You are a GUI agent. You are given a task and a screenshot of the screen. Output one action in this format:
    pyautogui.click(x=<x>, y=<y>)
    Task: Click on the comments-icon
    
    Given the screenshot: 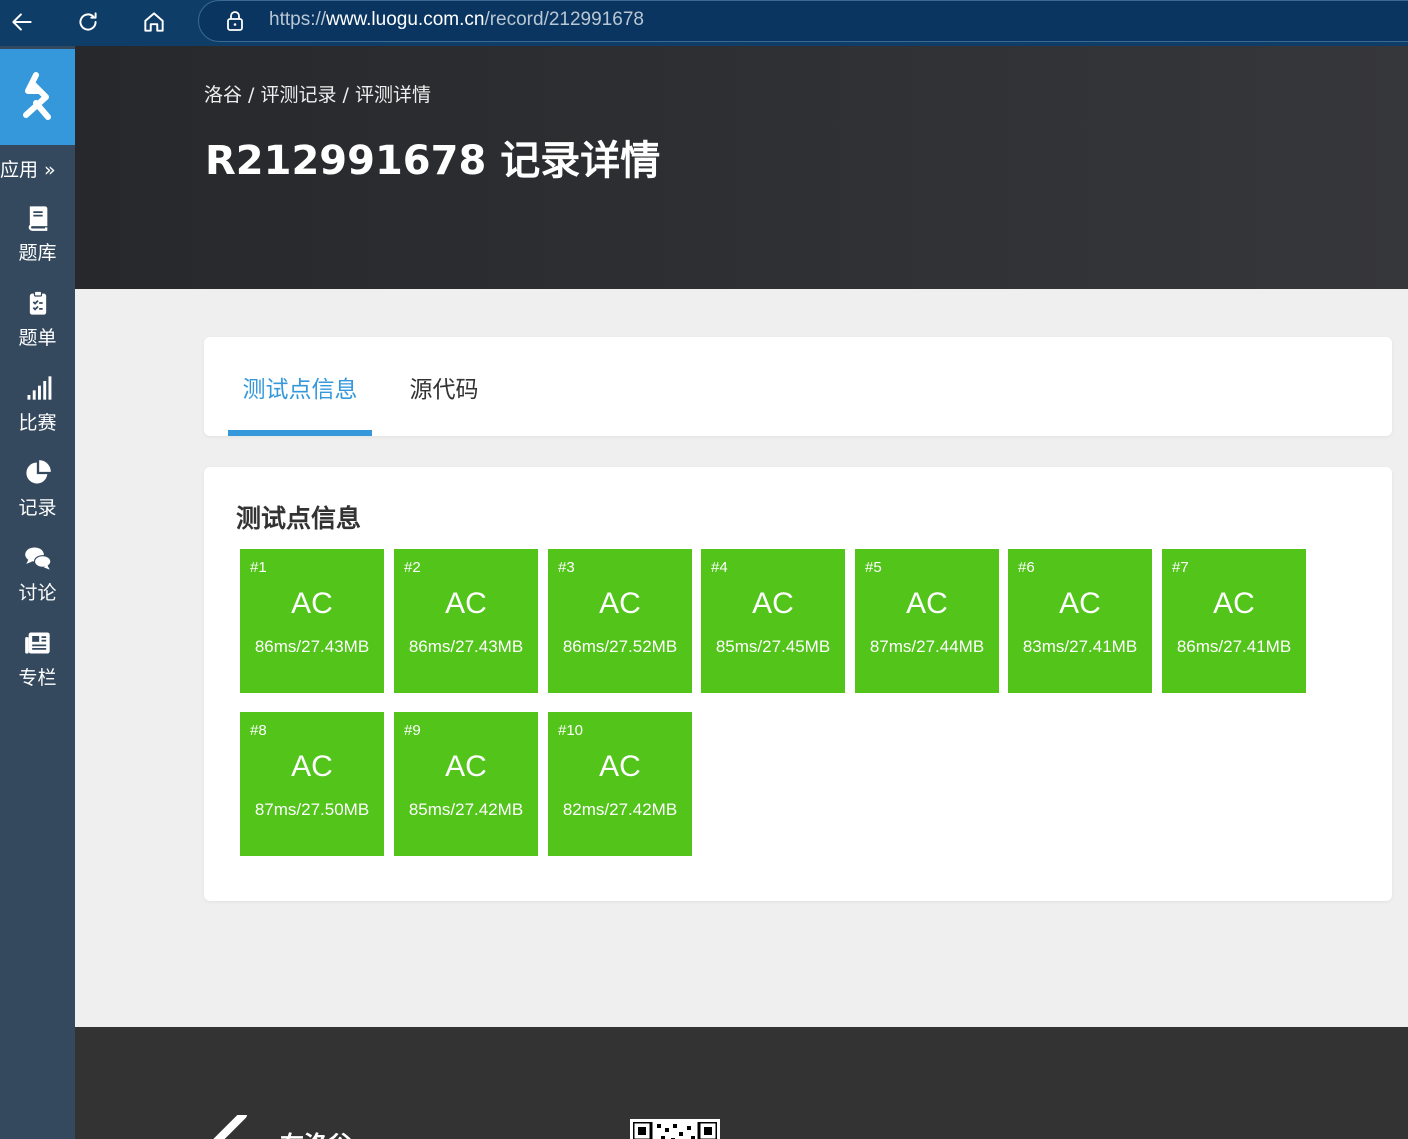 What is the action you would take?
    pyautogui.click(x=37, y=558)
    